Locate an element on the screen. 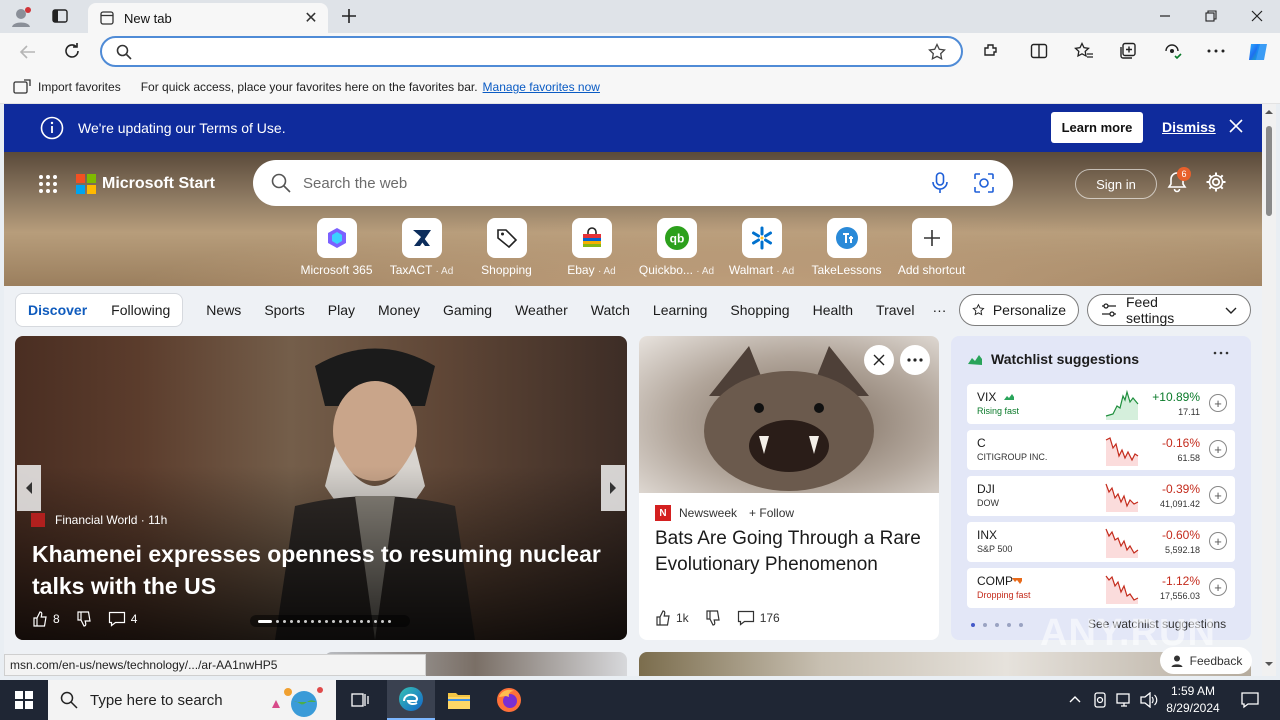 This screenshot has width=1280, height=720. shortcut-shopping: Shopping is located at coordinates (506, 247).